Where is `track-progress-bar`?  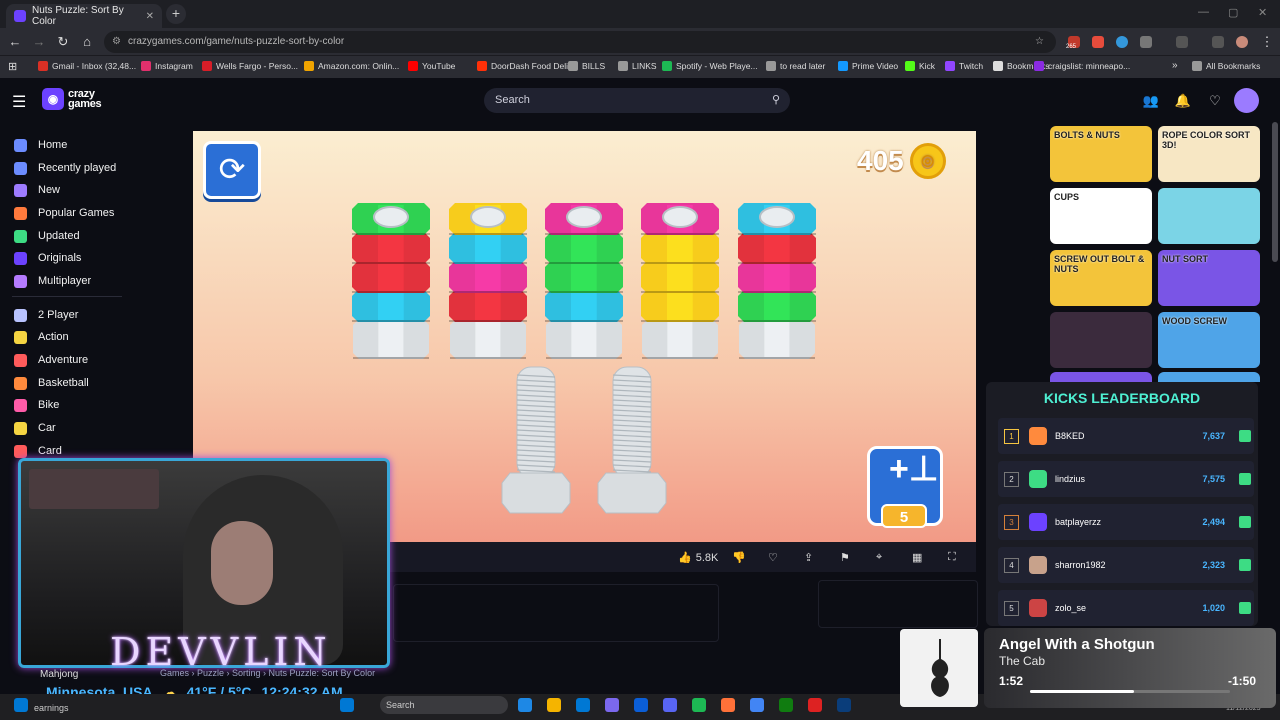
track-progress-bar is located at coordinates (1130, 691).